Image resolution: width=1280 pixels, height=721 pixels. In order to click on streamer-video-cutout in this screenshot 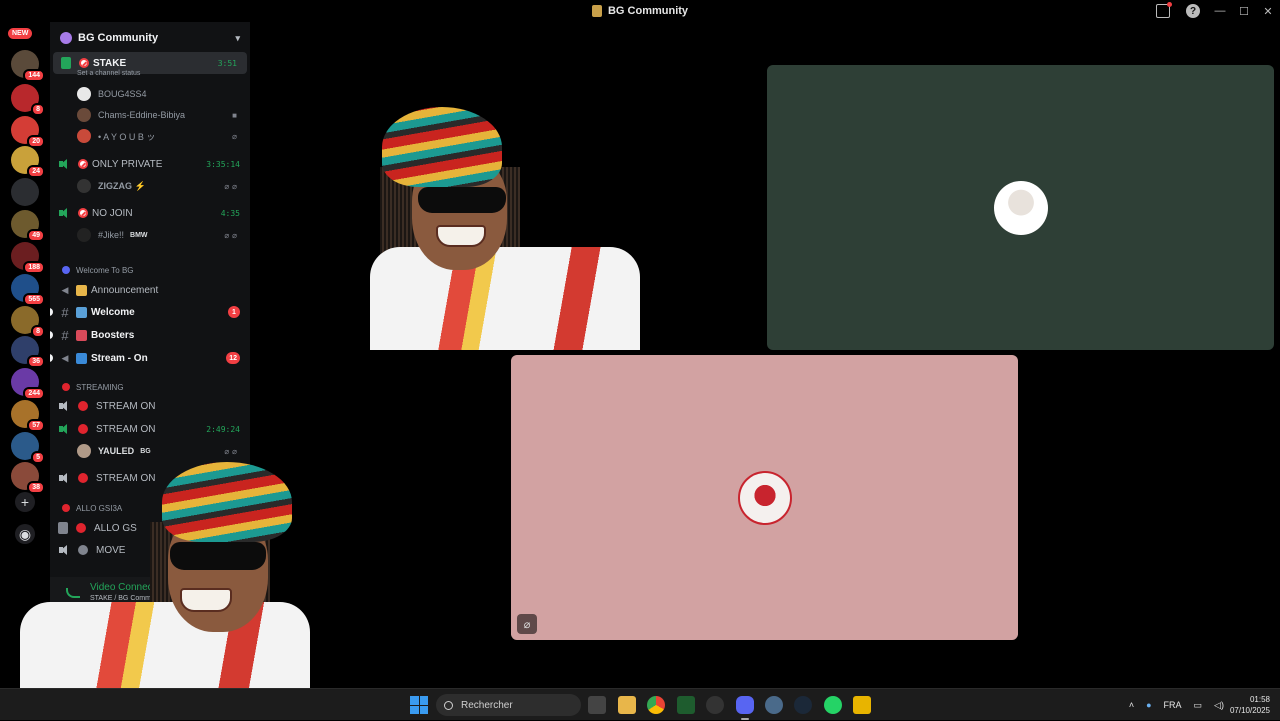, I will do `click(506, 228)`.